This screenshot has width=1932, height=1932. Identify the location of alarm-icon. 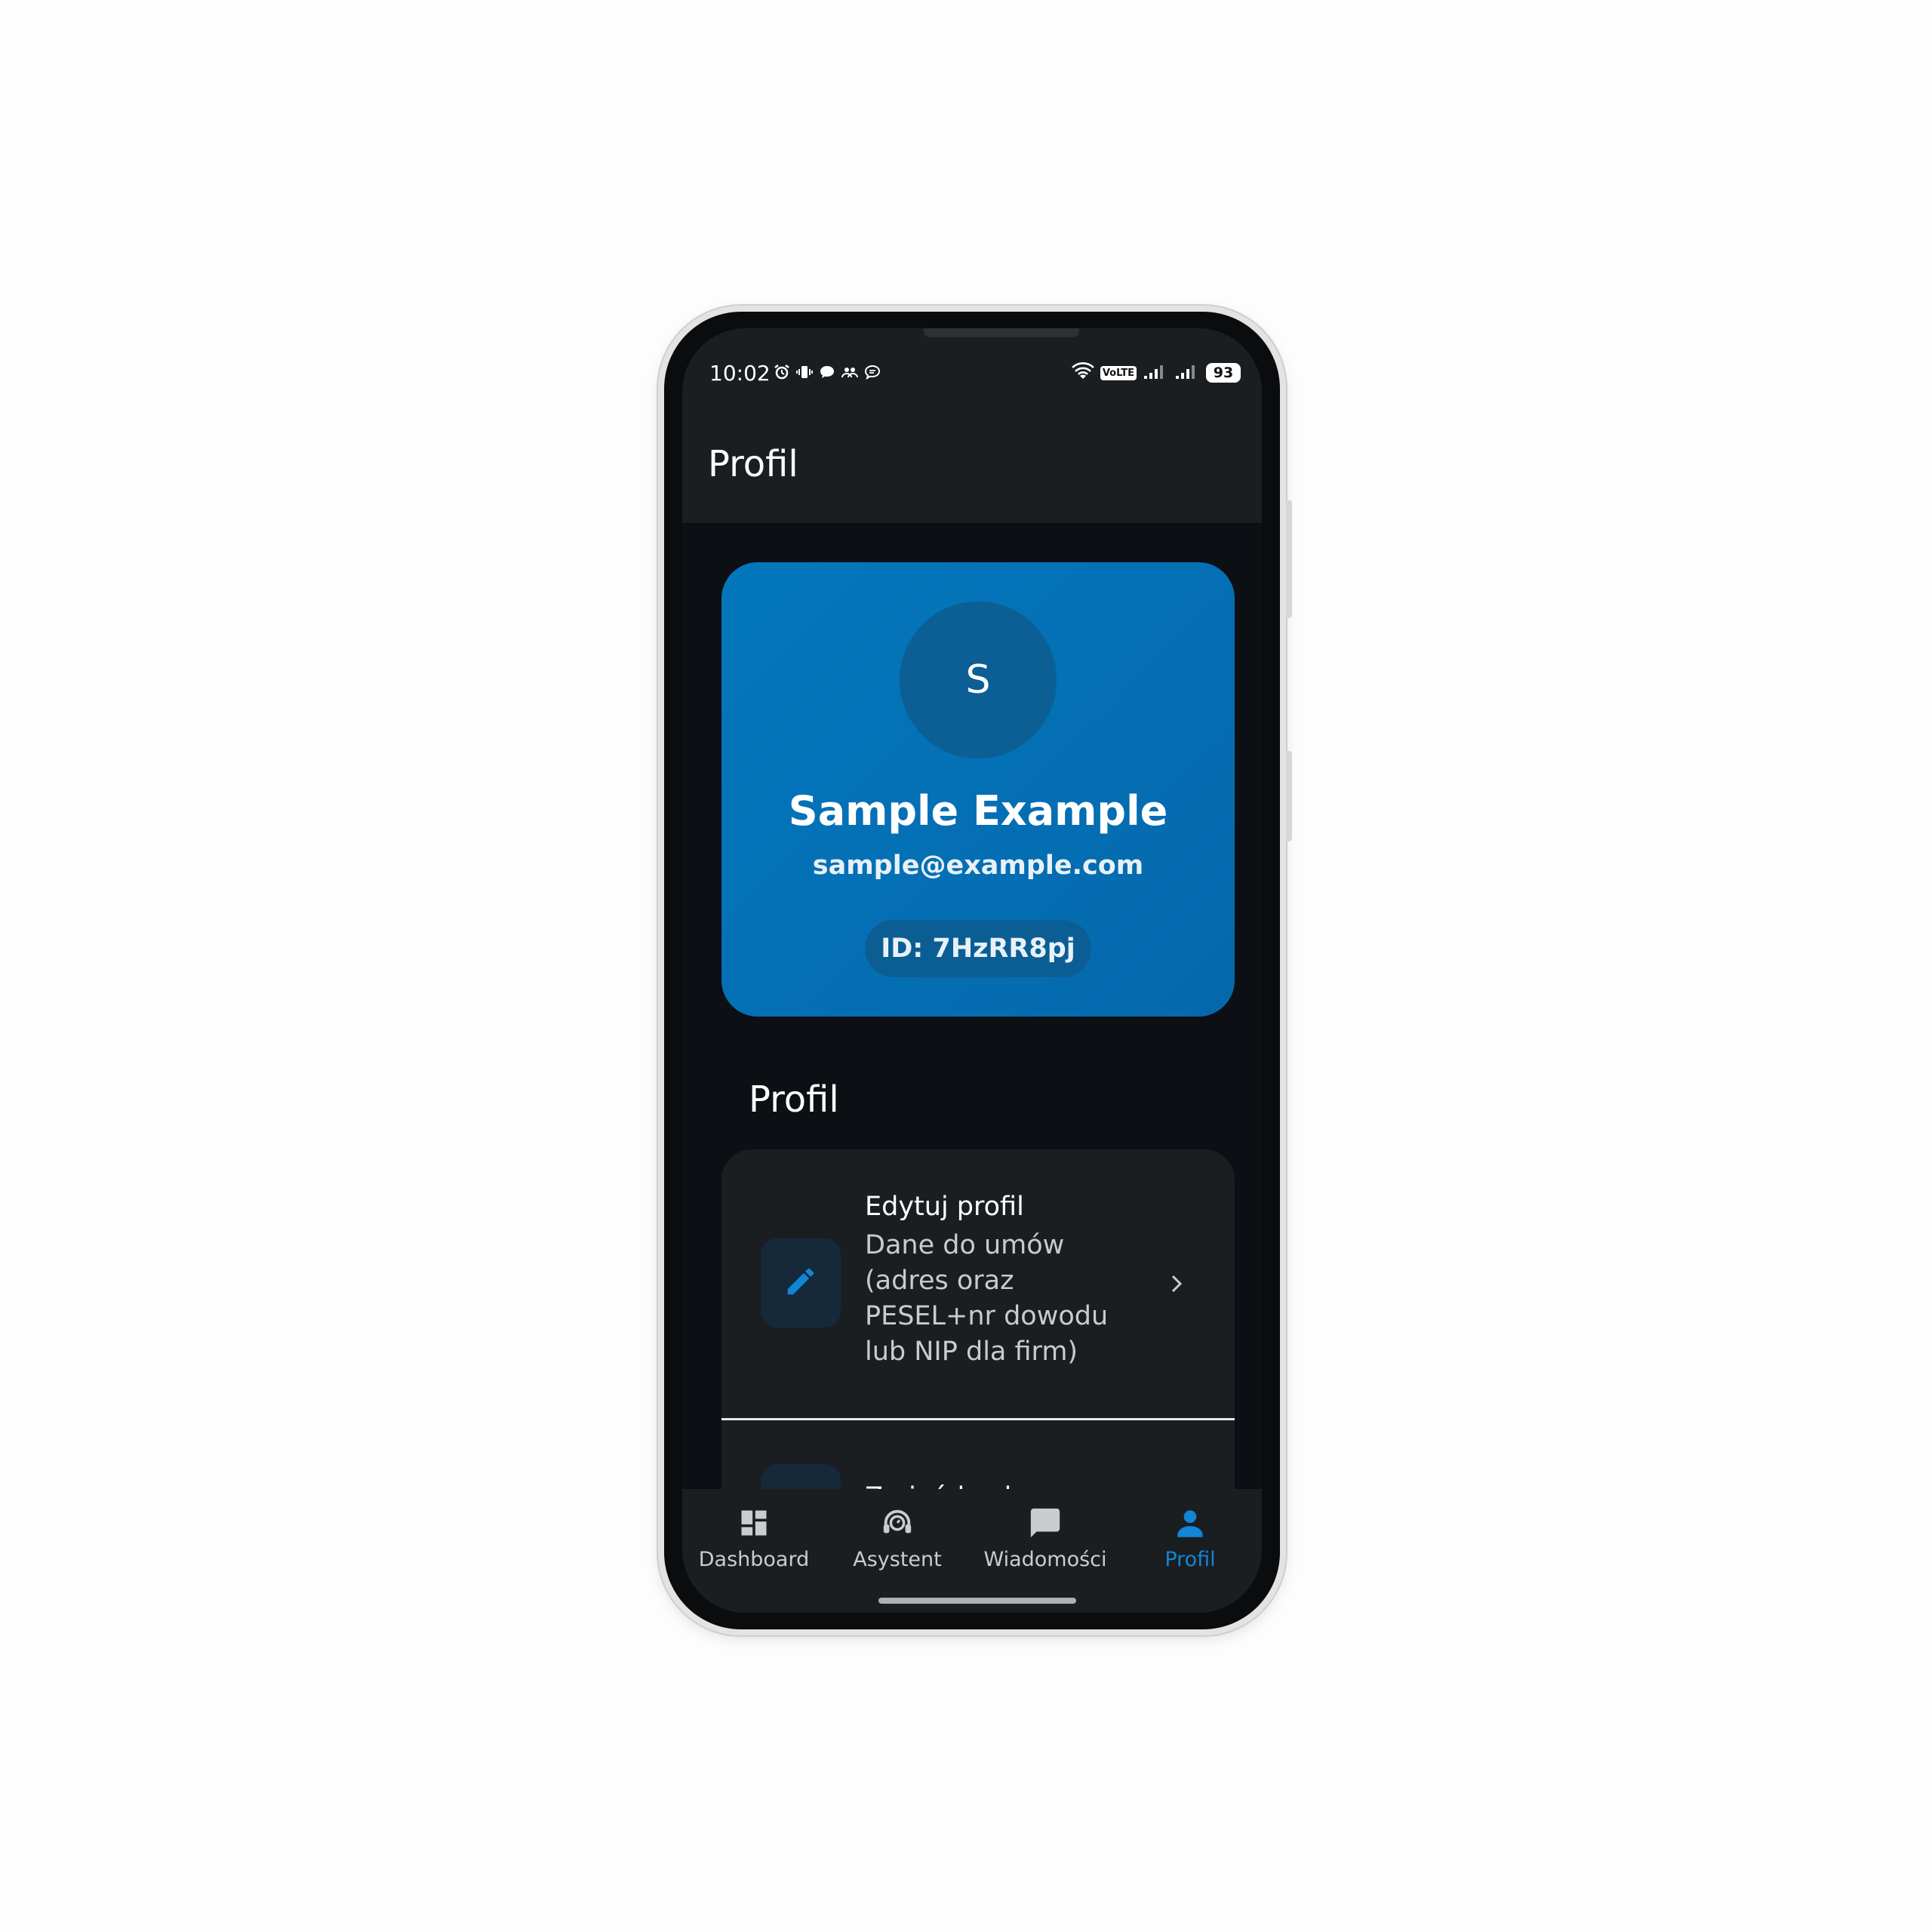
(782, 372).